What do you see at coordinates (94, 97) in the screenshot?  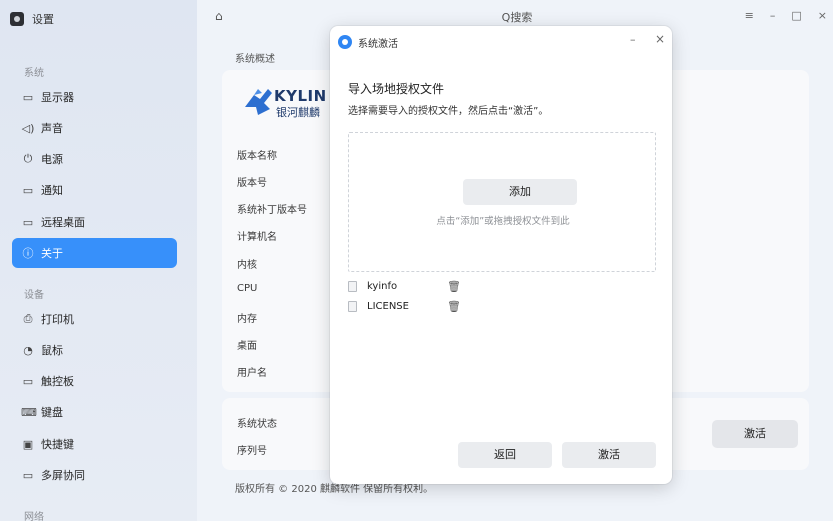 I see `sidebar-item-display: ▭ 显示器` at bounding box center [94, 97].